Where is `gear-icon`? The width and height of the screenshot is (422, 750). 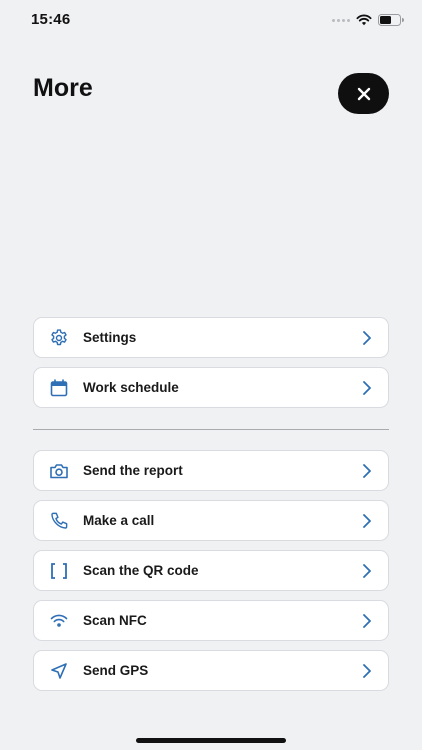 gear-icon is located at coordinates (59, 338).